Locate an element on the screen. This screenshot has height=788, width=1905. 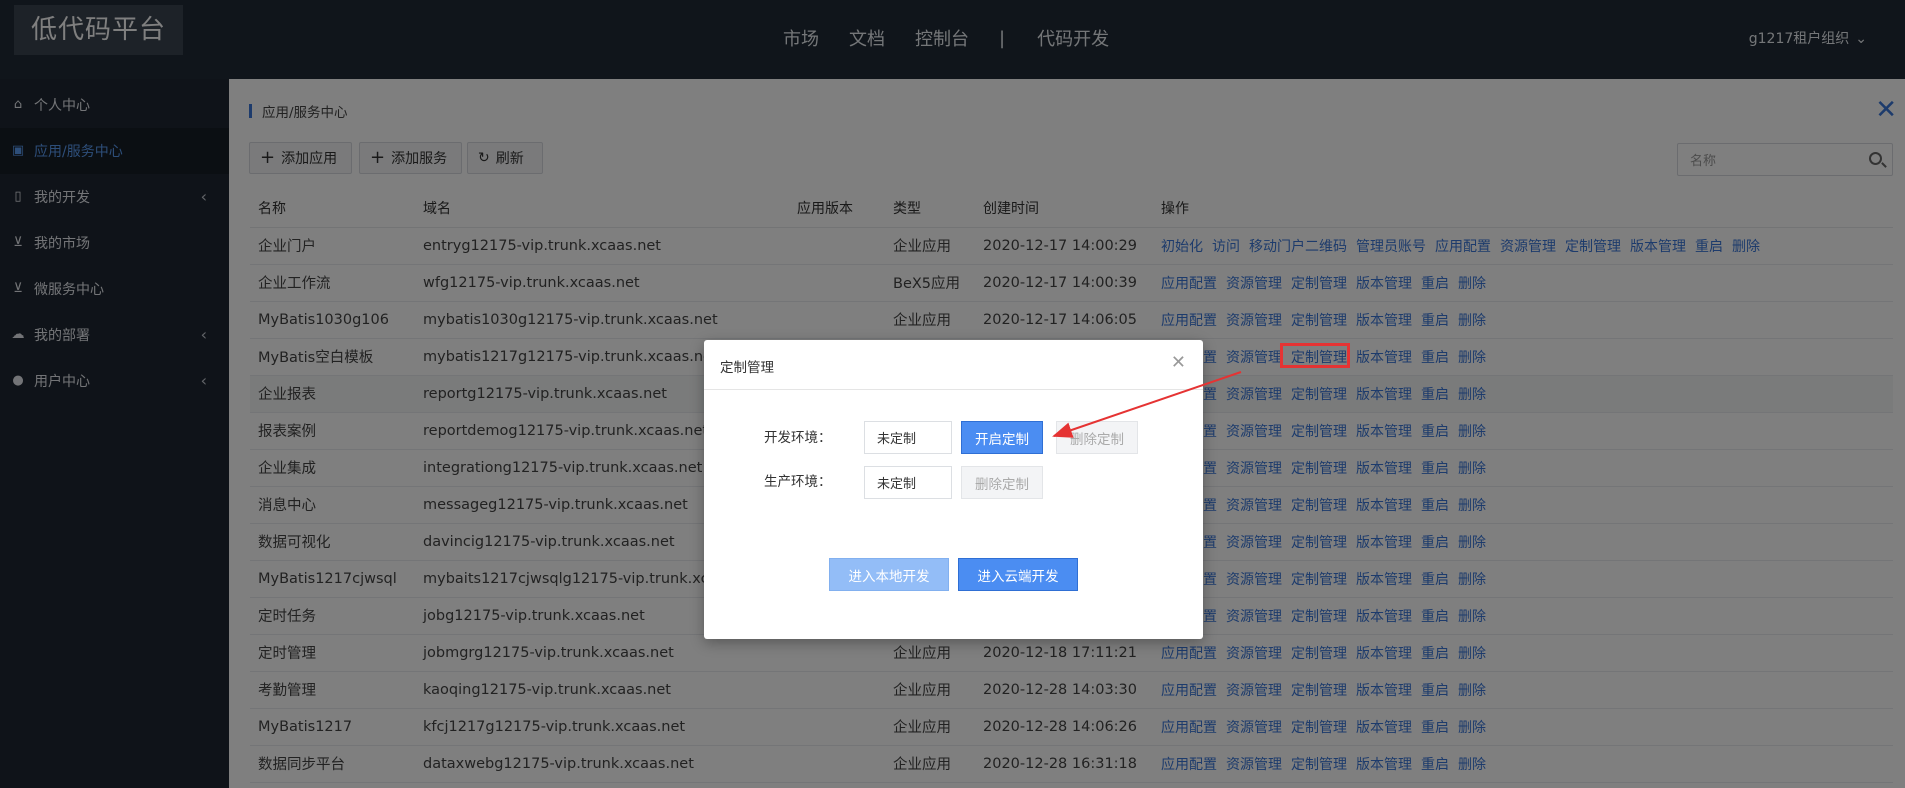
cloud-dev-button: 进入云端开发 is located at coordinates (1018, 574).